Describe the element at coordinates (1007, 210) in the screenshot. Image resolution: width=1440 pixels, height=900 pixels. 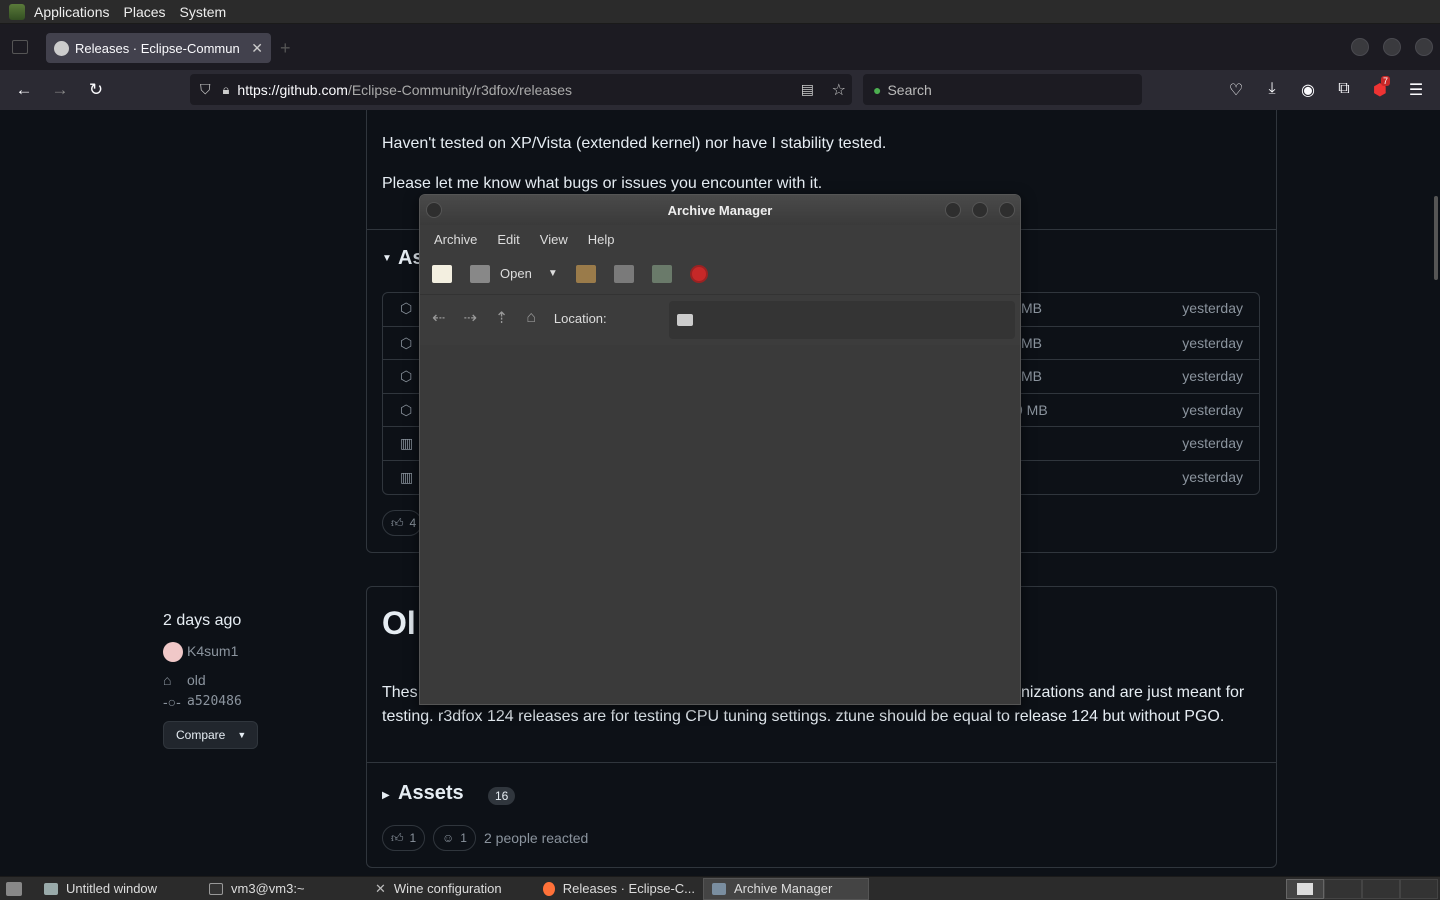
I see `archive-close-button` at that location.